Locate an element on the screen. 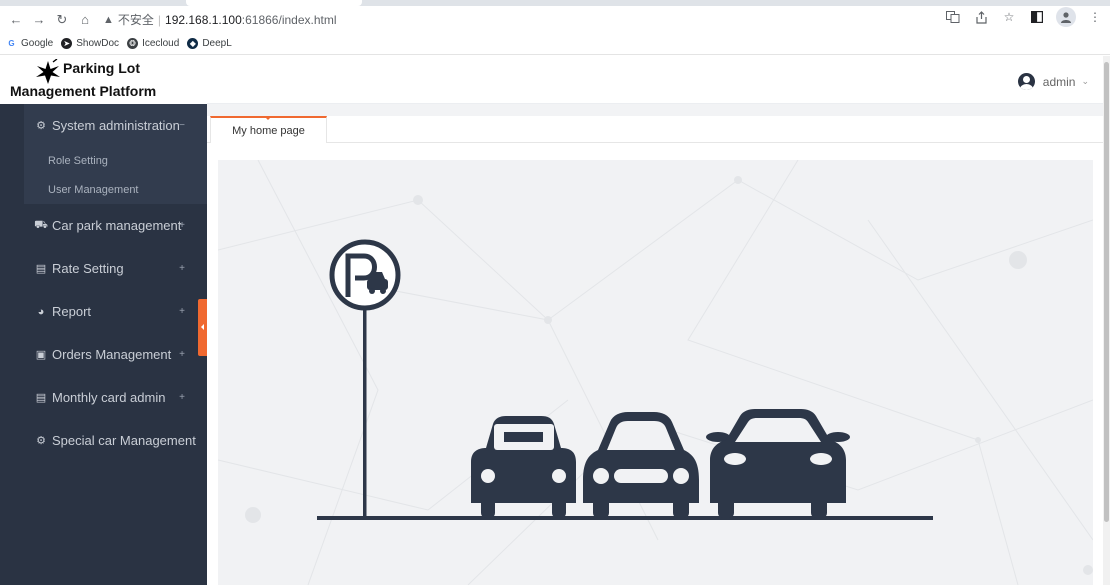 The width and height of the screenshot is (1110, 585). bookmark-label: Icecloud is located at coordinates (161, 43).